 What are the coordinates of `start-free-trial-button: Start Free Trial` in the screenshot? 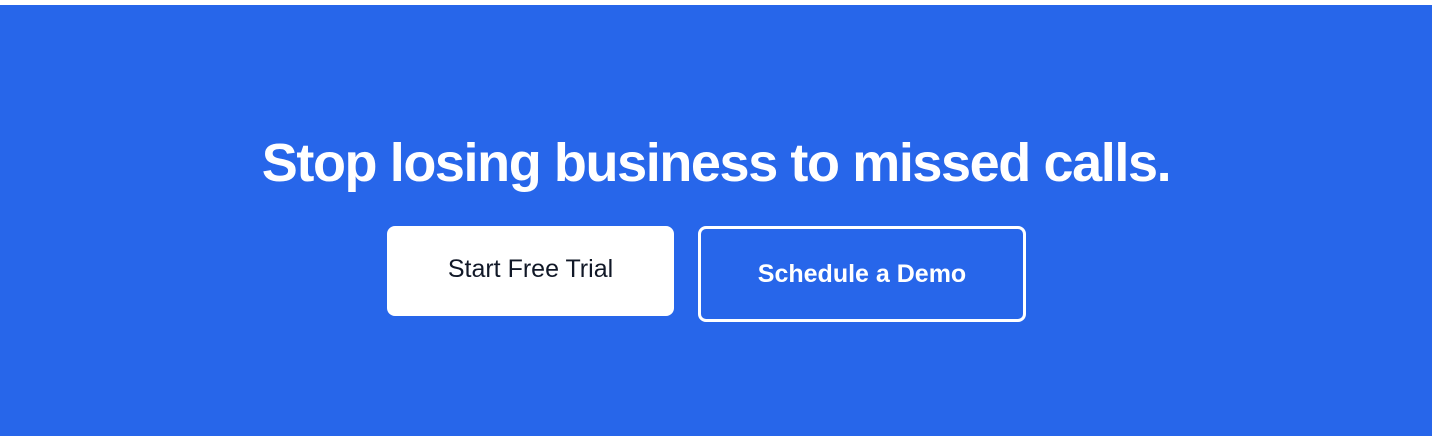 It's located at (530, 271).